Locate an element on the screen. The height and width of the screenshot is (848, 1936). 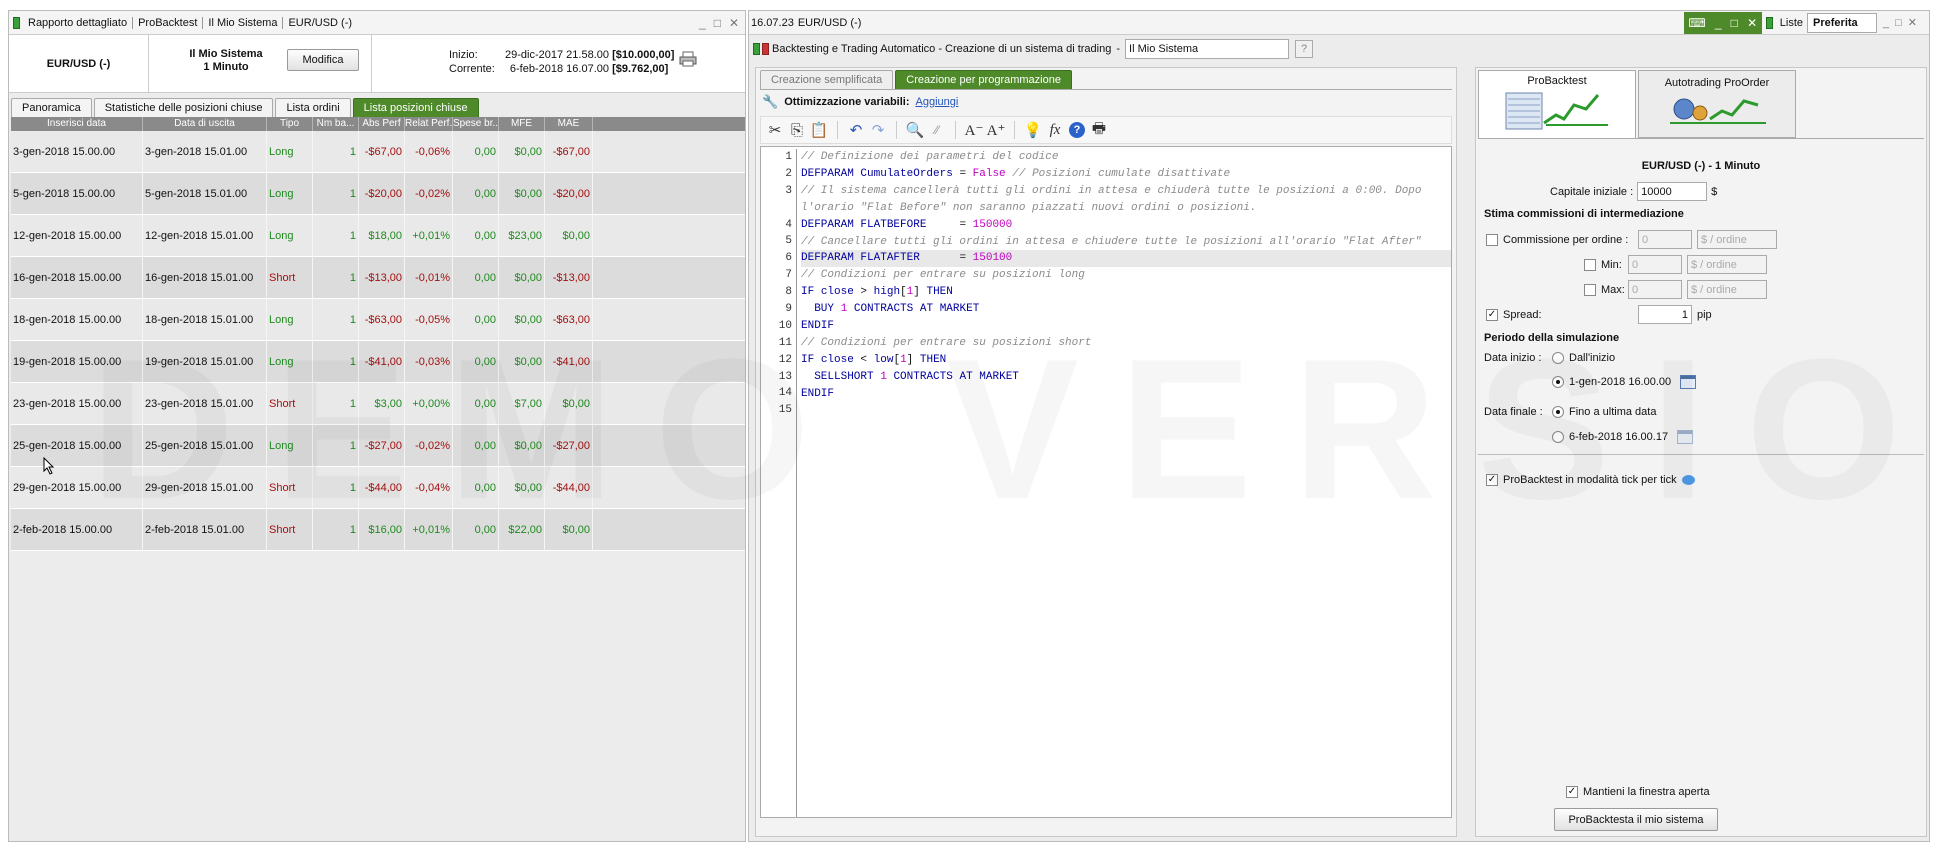
table-cell: 0,00 is located at coordinates (476, 445).